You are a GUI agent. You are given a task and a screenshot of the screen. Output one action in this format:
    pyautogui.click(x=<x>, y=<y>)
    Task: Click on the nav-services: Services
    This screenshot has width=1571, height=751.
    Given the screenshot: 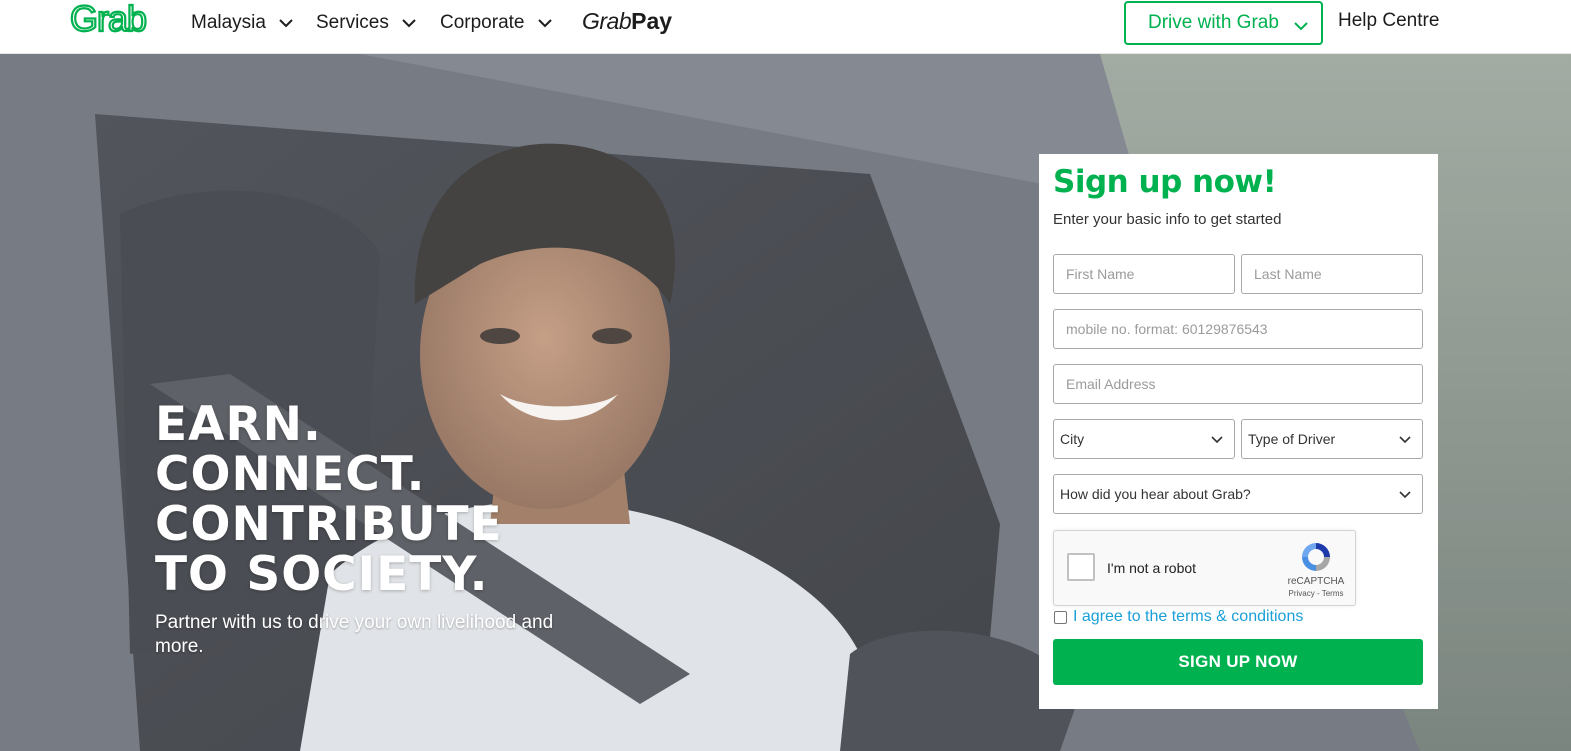 What is the action you would take?
    pyautogui.click(x=366, y=23)
    